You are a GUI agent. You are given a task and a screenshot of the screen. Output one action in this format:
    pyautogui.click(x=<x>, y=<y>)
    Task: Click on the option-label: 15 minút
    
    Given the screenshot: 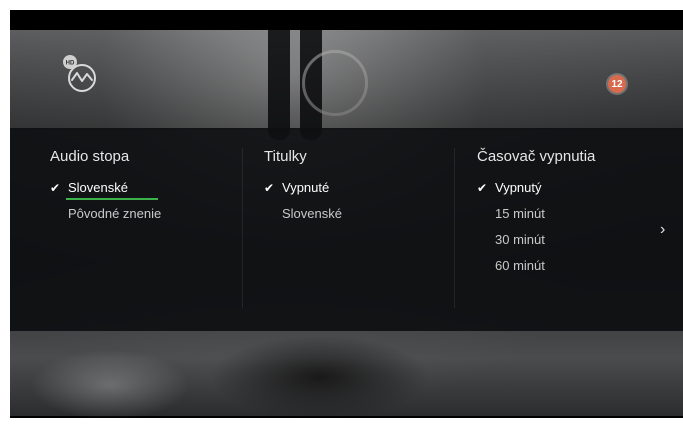 What is the action you would take?
    pyautogui.click(x=520, y=213)
    